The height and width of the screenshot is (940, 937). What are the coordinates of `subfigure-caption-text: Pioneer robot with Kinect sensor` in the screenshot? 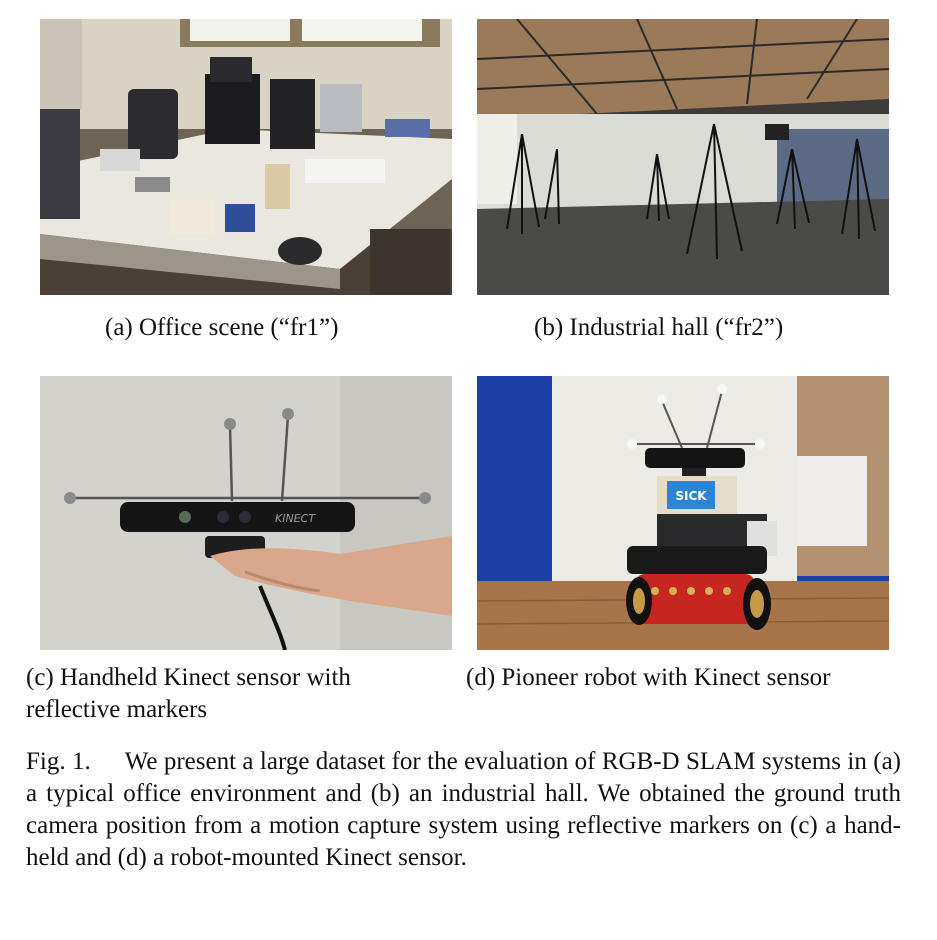 It's located at (666, 677).